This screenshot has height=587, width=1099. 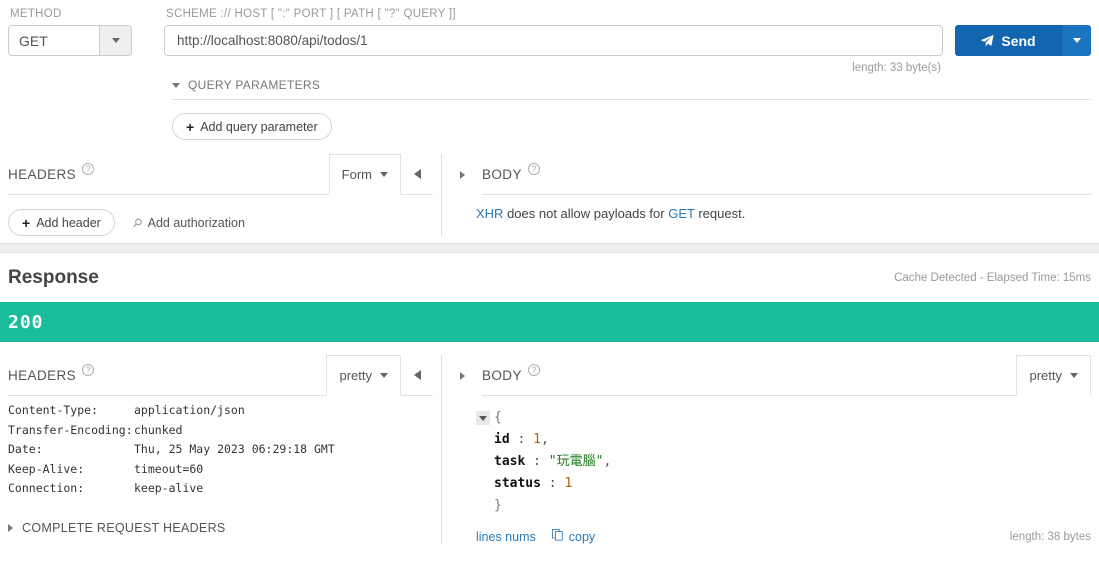 I want to click on response-length-note: length: 38 bytes, so click(x=1050, y=536).